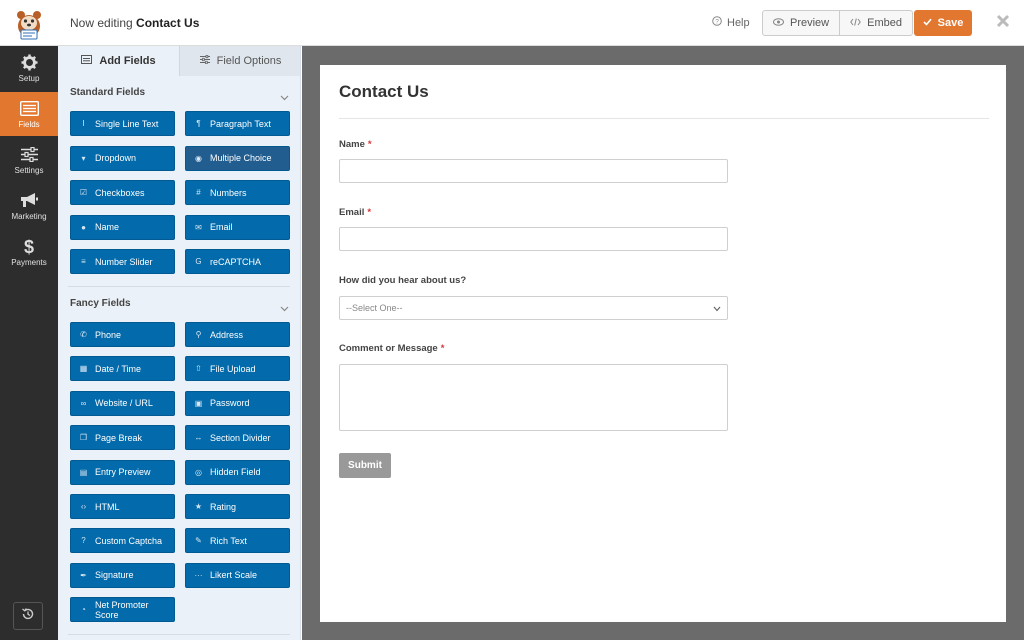 The width and height of the screenshot is (1024, 640). I want to click on megaphone-icon, so click(29, 200).